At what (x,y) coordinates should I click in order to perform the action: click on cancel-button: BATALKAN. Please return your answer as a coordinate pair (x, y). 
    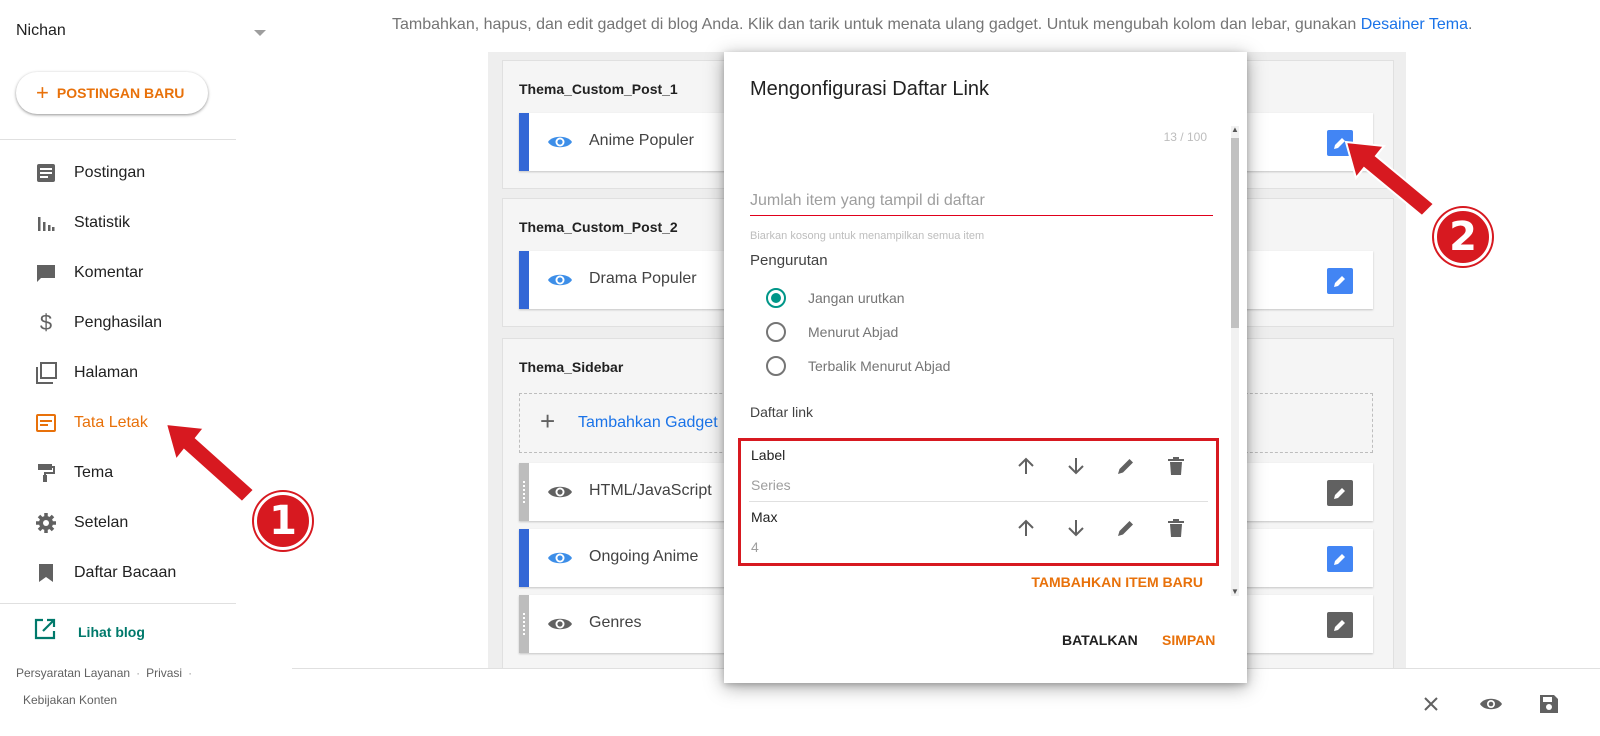
    Looking at the image, I should click on (1100, 640).